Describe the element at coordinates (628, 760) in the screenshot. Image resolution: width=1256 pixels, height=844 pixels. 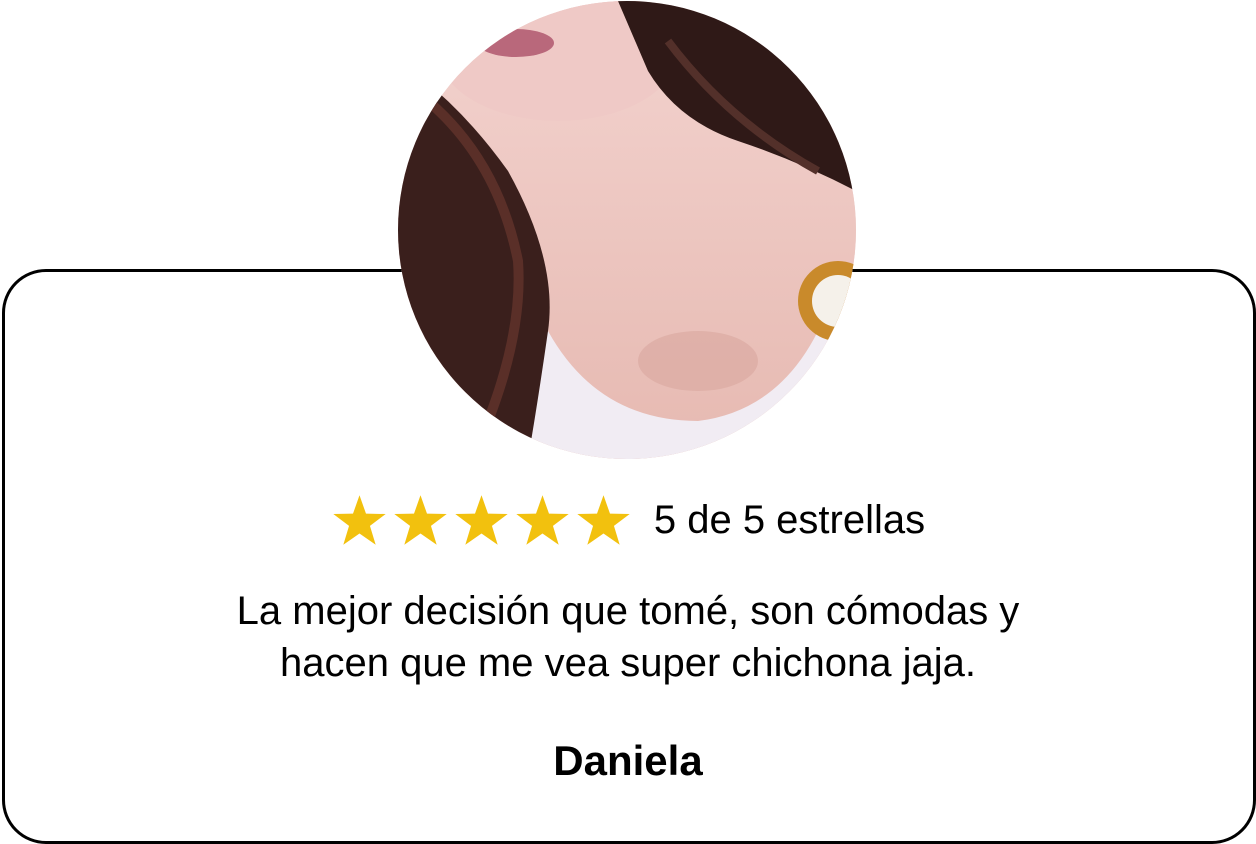
I see `review-author: Daniela` at that location.